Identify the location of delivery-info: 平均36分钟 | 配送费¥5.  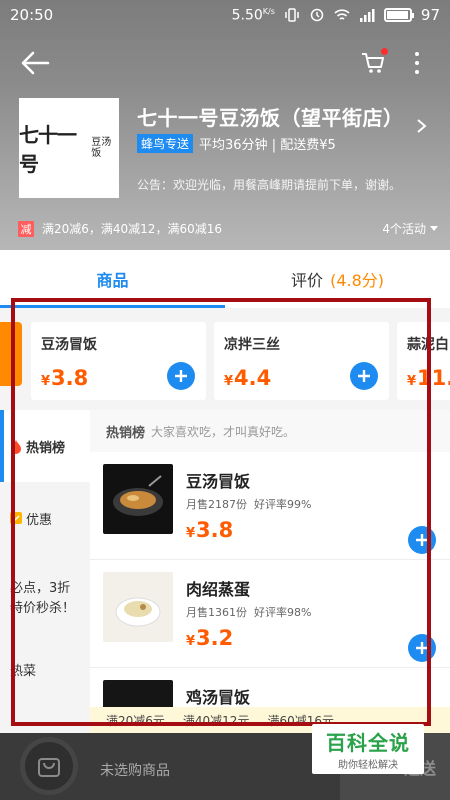
(267, 145).